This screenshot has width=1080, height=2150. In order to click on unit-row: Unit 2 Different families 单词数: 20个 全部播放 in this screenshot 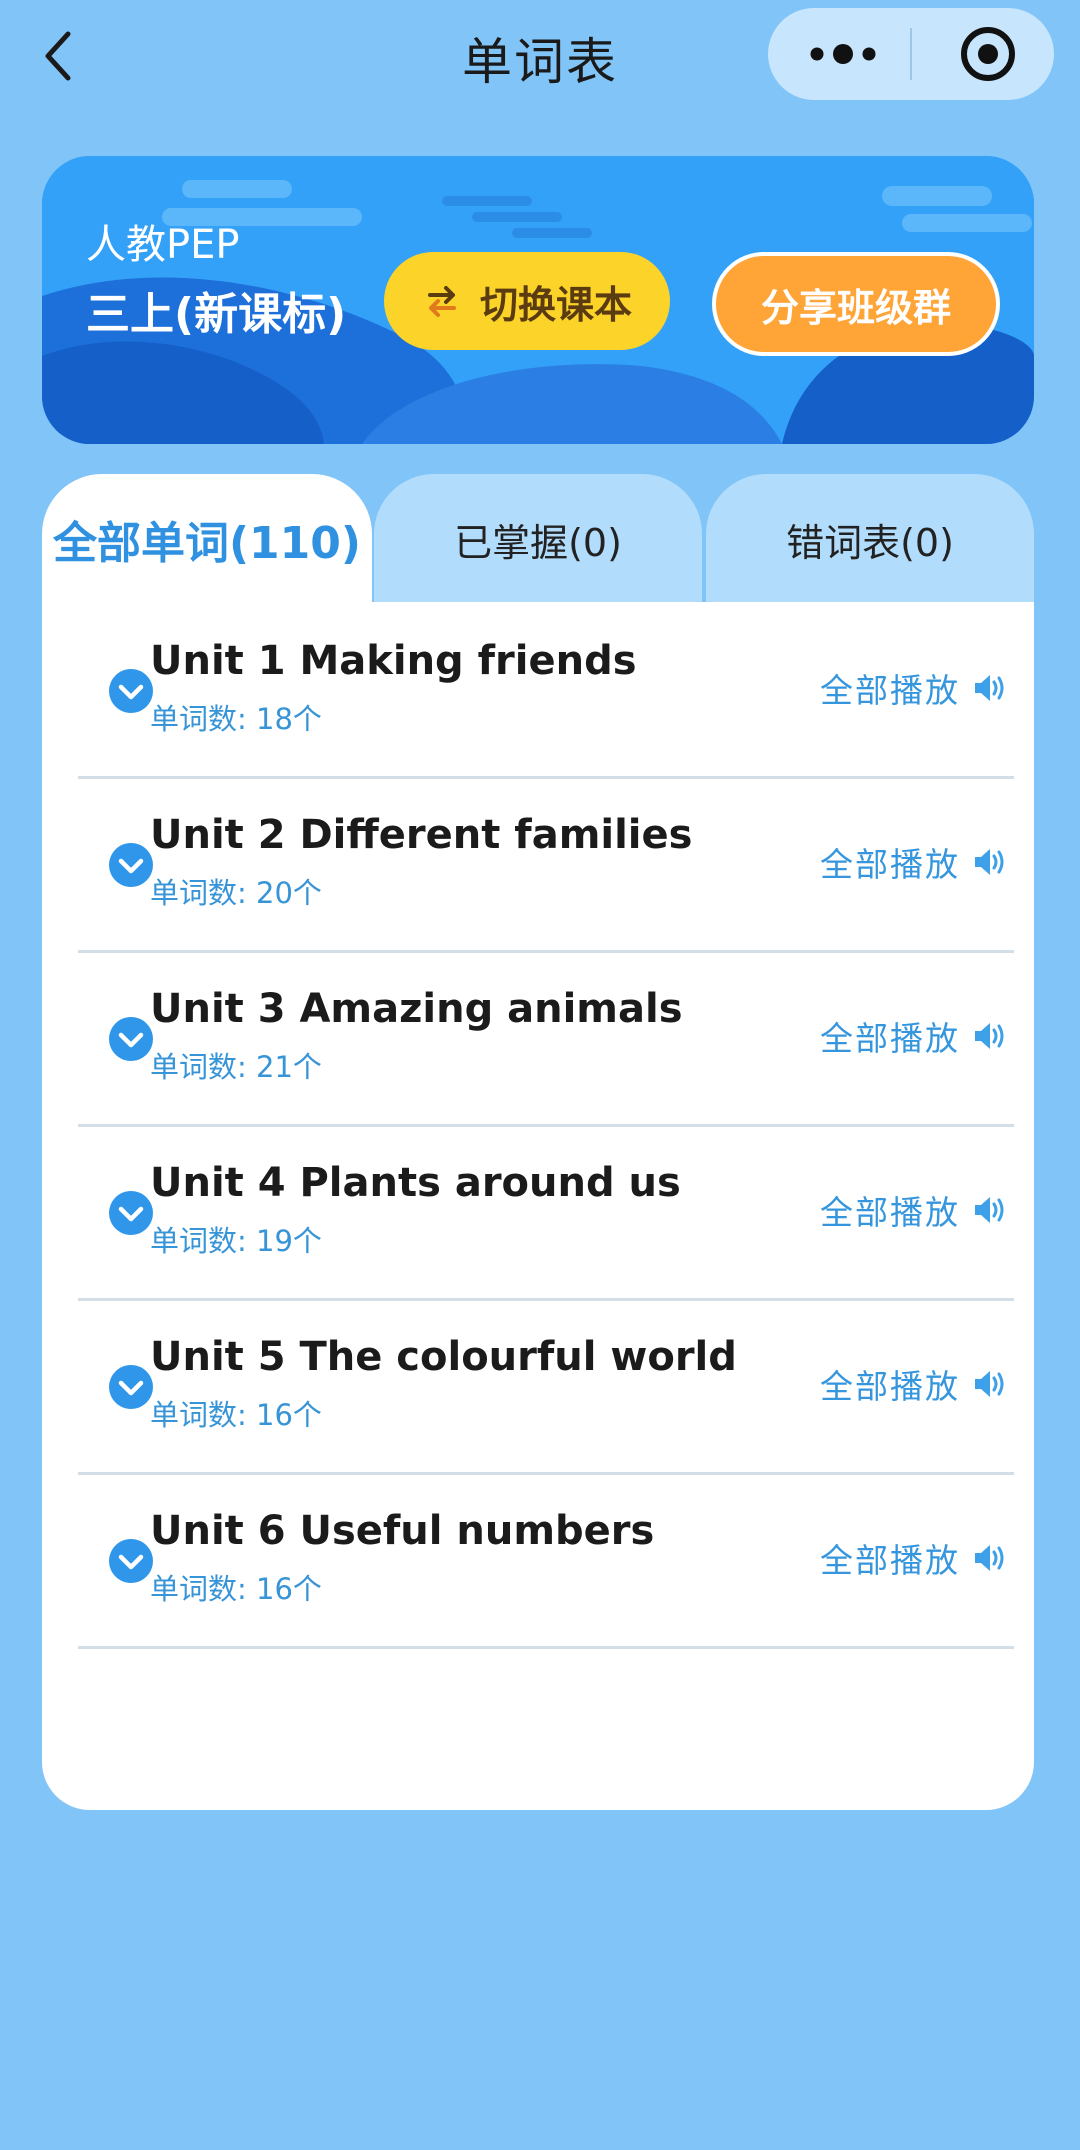, I will do `click(546, 864)`.